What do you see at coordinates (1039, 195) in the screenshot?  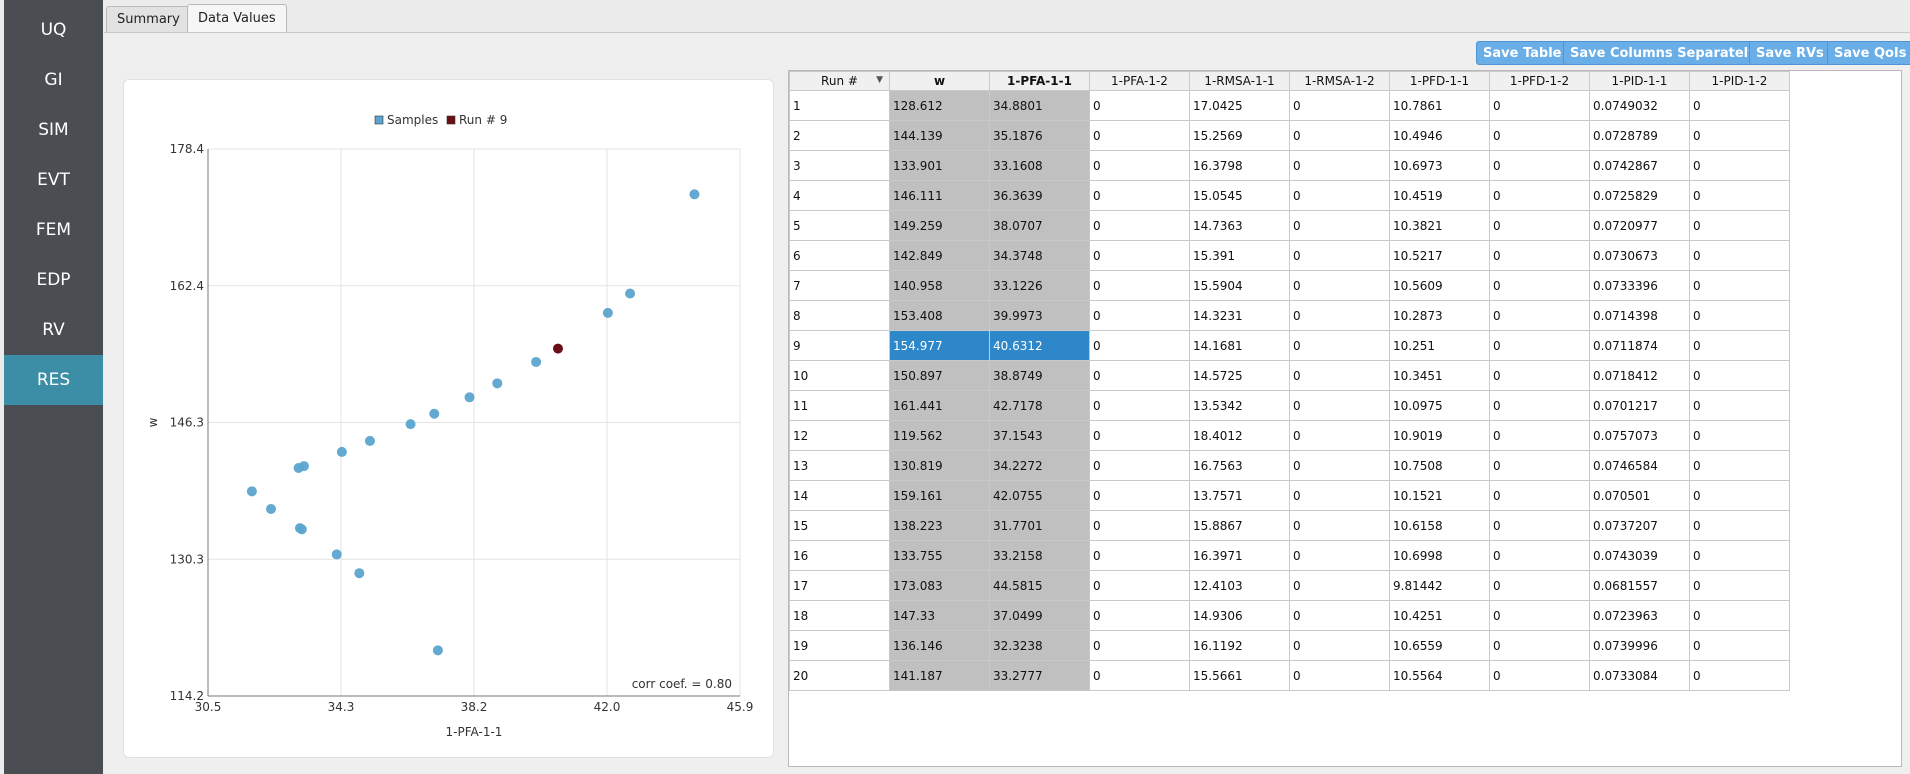 I see `table-cell: 36.3639` at bounding box center [1039, 195].